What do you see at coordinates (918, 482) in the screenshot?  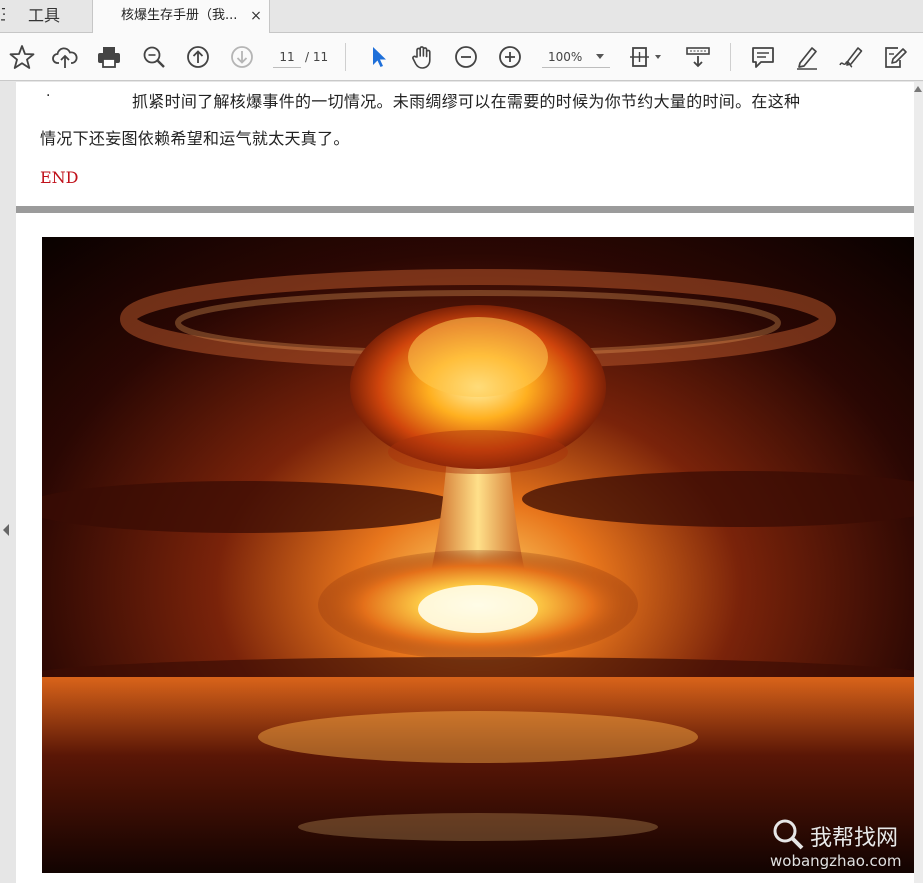 I see `vertical-scrollbar` at bounding box center [918, 482].